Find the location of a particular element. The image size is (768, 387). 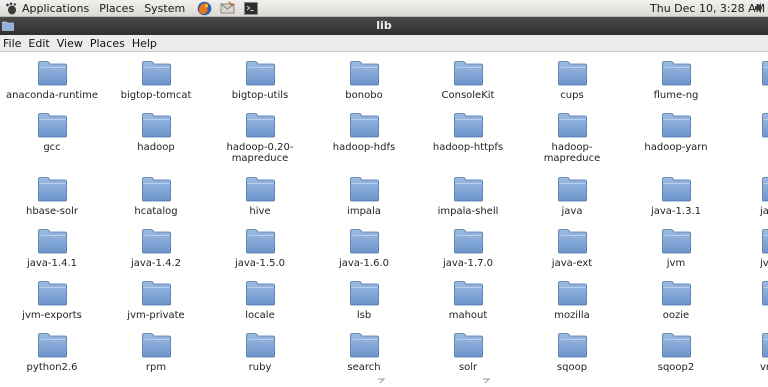

folder-item: locale is located at coordinates (260, 300).